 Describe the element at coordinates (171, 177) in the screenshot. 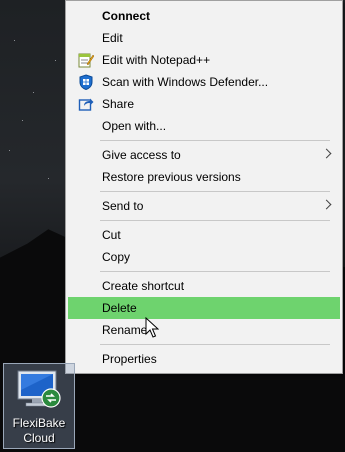

I see `menu-item-label: Restore previous versions` at that location.